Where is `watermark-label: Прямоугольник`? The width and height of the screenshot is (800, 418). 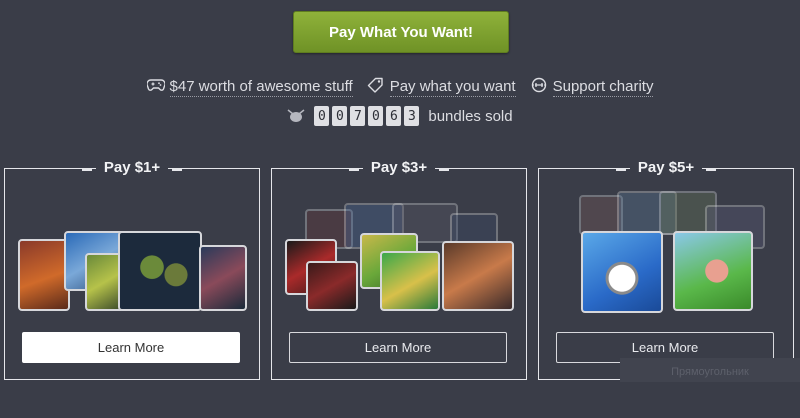
watermark-label: Прямоугольник is located at coordinates (710, 370).